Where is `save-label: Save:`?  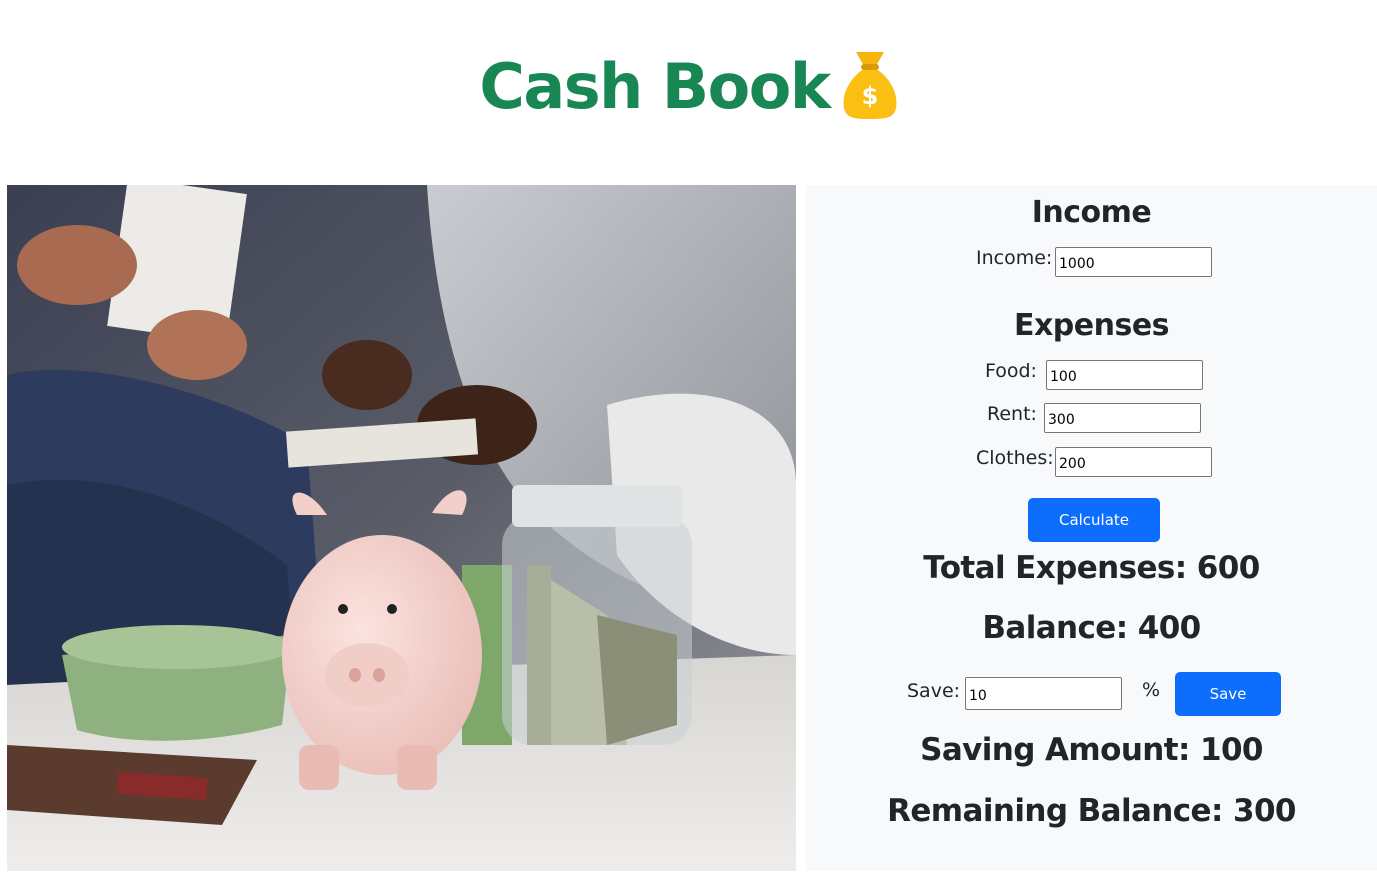
save-label: Save: is located at coordinates (934, 691).